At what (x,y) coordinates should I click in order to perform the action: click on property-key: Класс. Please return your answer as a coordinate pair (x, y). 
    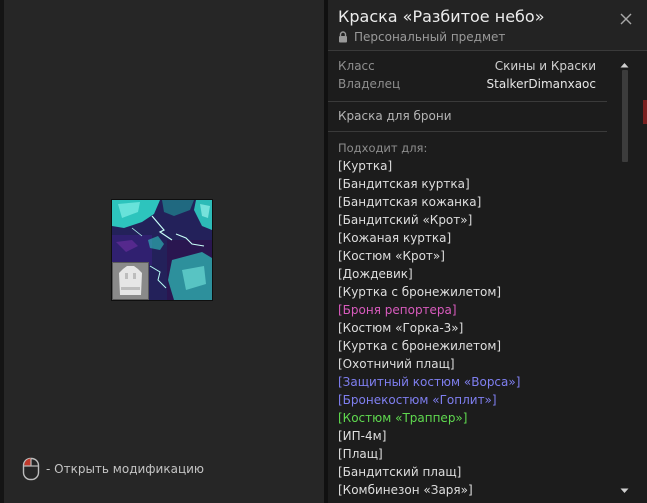
    Looking at the image, I should click on (356, 66).